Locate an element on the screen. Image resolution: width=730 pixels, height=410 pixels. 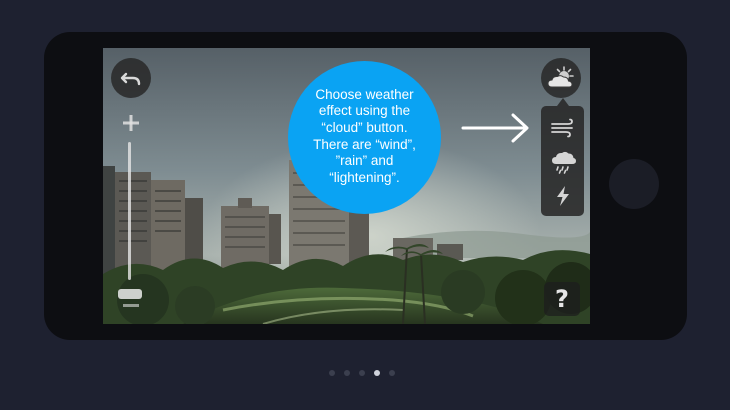
lightning-effect-button is located at coordinates (562, 196).